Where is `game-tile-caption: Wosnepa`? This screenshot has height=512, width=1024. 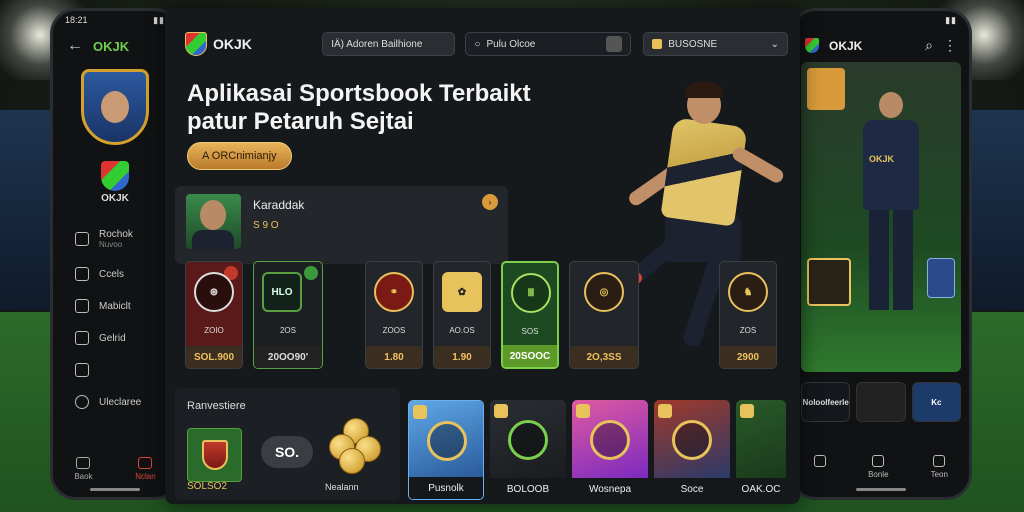
game-tile-caption: Wosnepa is located at coordinates (610, 489).